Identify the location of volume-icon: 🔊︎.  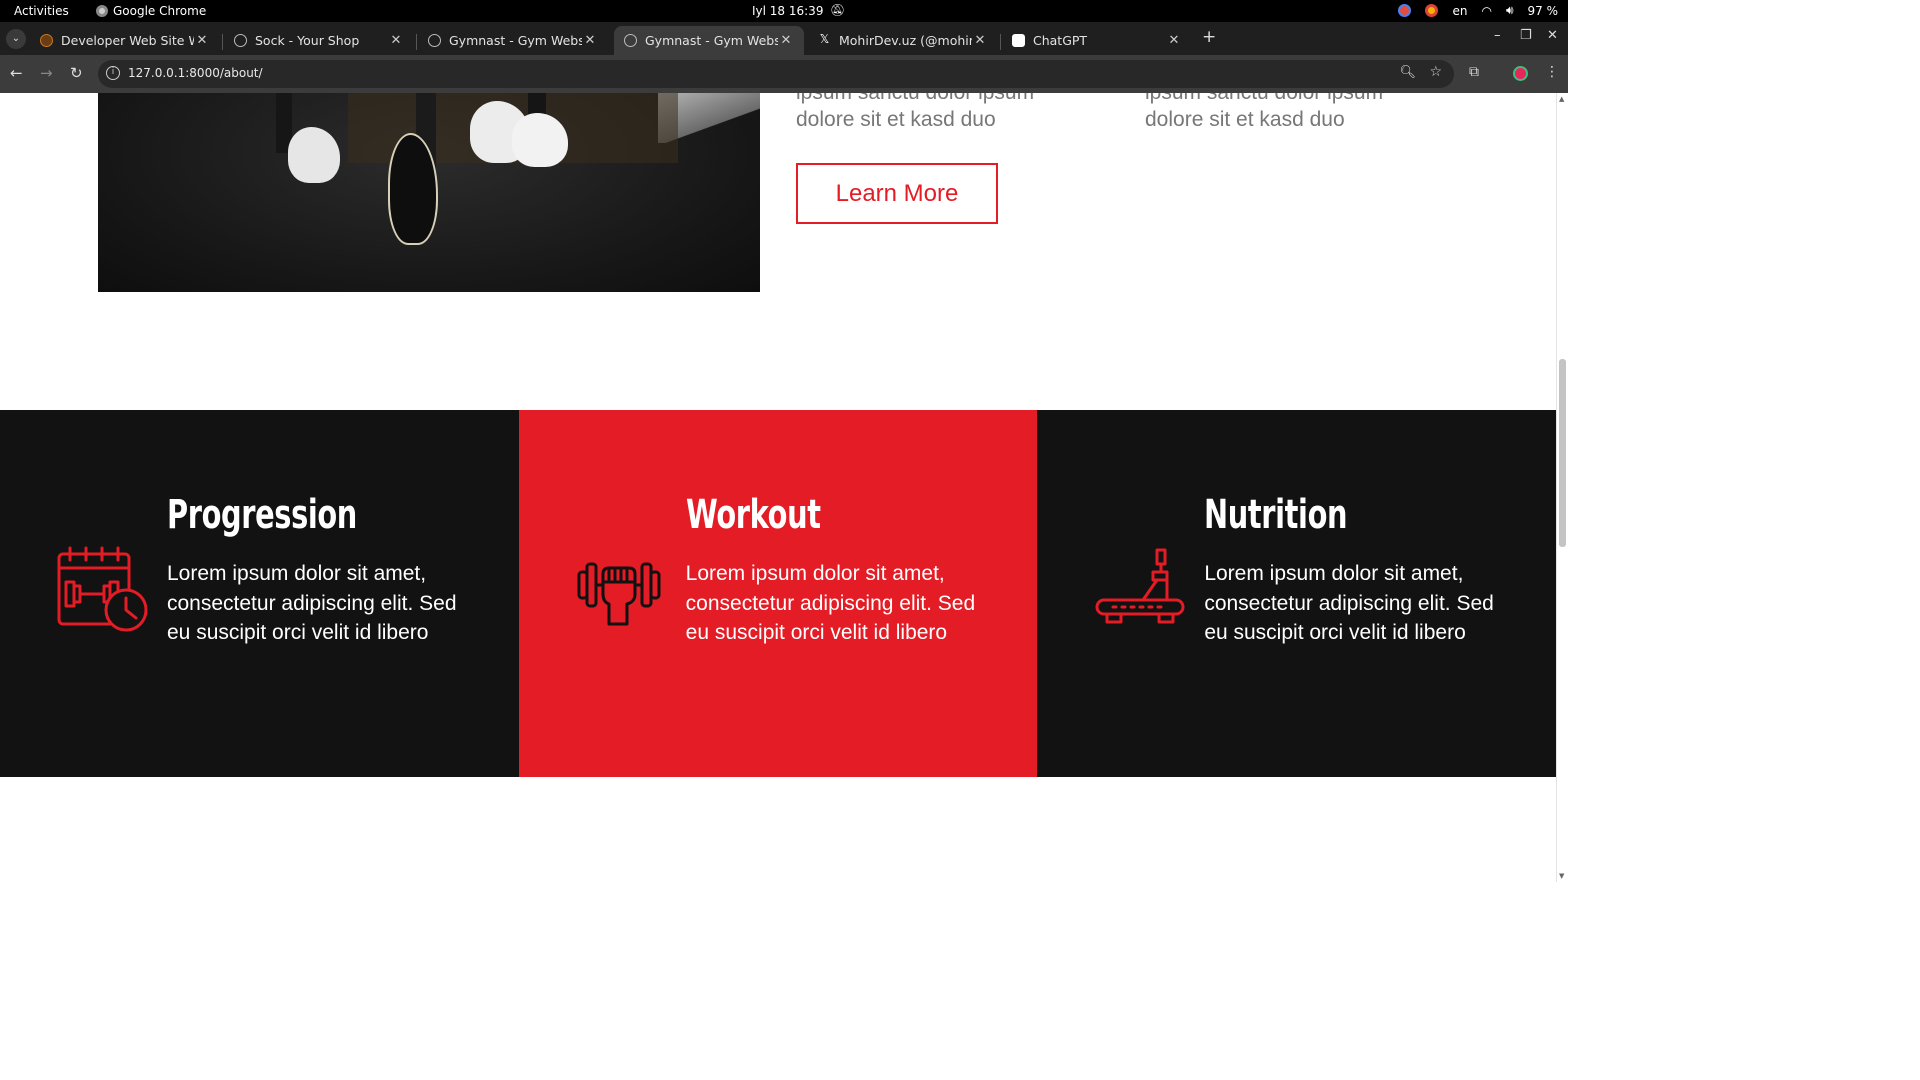
(1509, 10).